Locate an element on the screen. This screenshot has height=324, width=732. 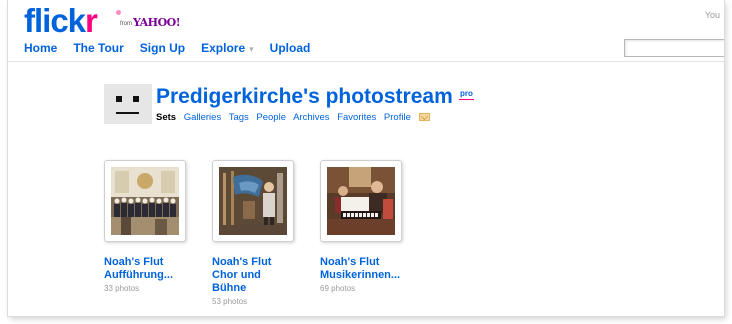
mail-icon is located at coordinates (424, 117).